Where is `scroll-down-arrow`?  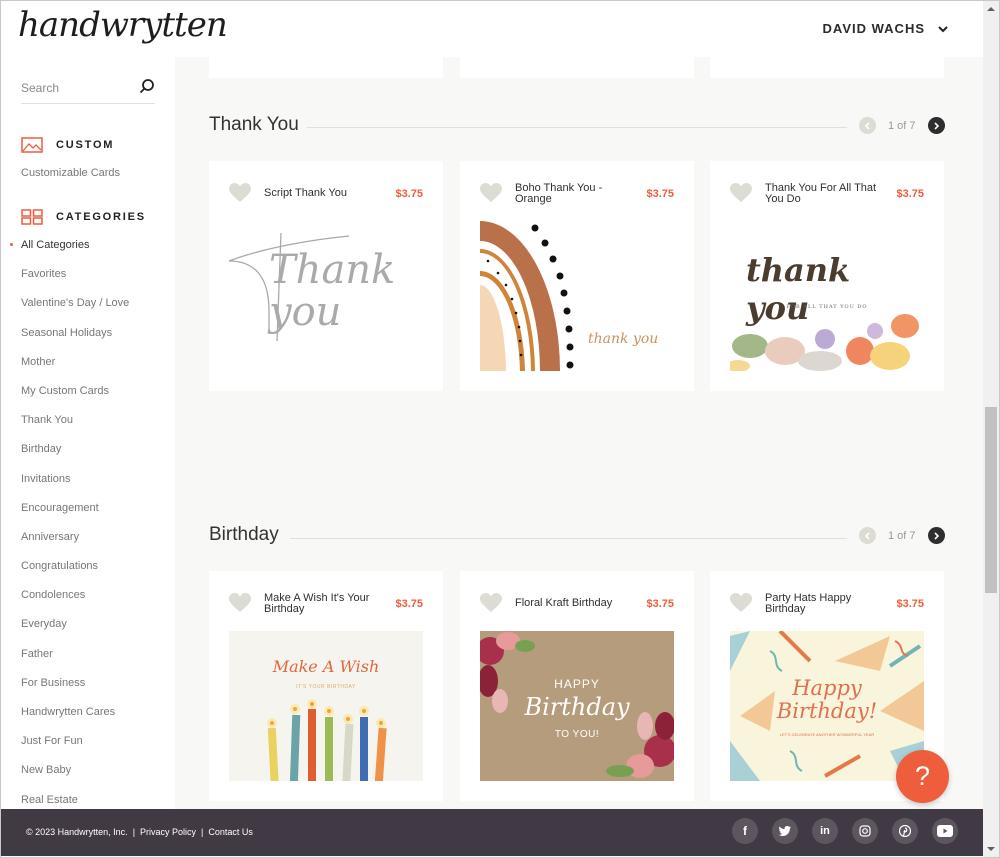 scroll-down-arrow is located at coordinates (991, 849).